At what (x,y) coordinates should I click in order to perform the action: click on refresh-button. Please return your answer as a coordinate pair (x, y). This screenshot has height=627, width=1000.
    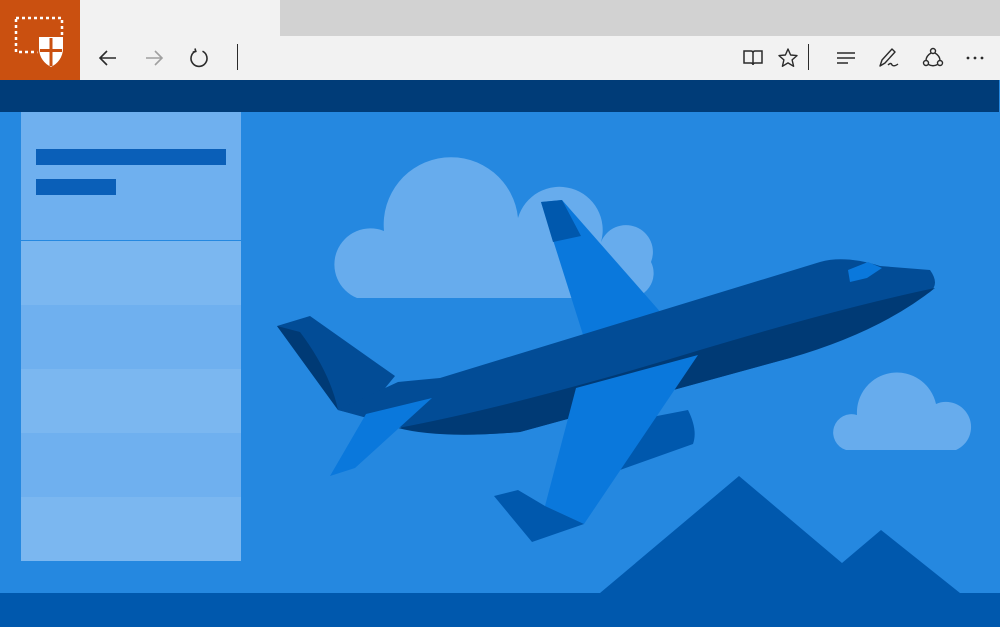
    Looking at the image, I should click on (199, 58).